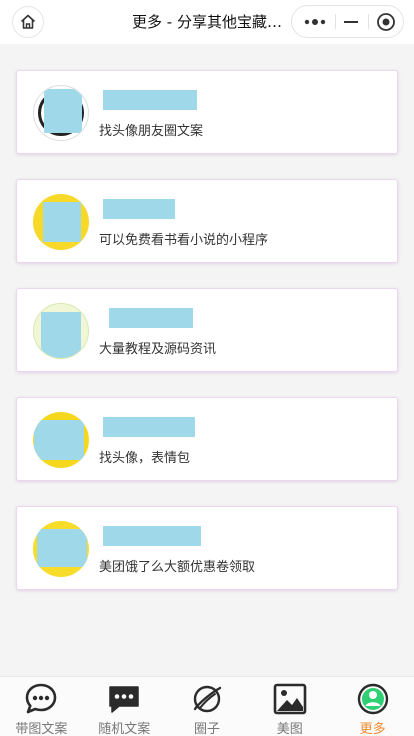 The height and width of the screenshot is (736, 414). I want to click on tab-image-caption: 带图文案, so click(41, 706).